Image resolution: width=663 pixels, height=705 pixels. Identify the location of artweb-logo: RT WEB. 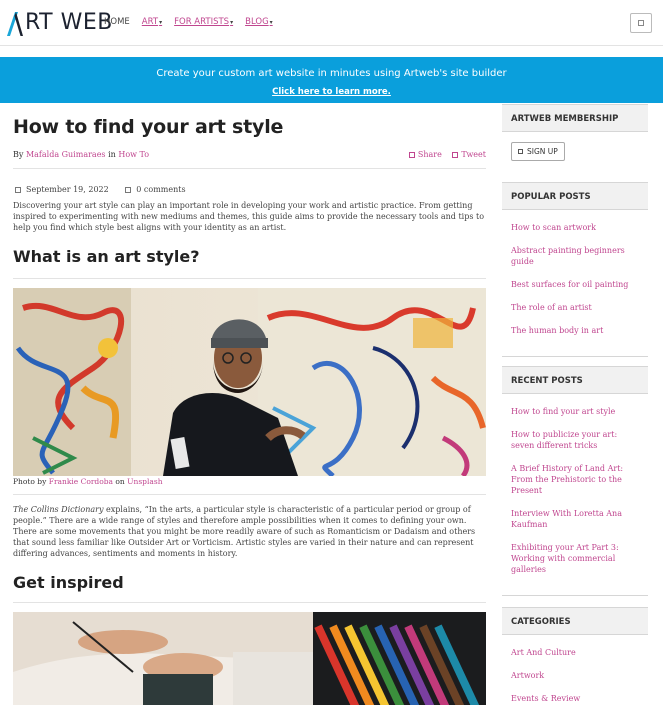
(59, 22).